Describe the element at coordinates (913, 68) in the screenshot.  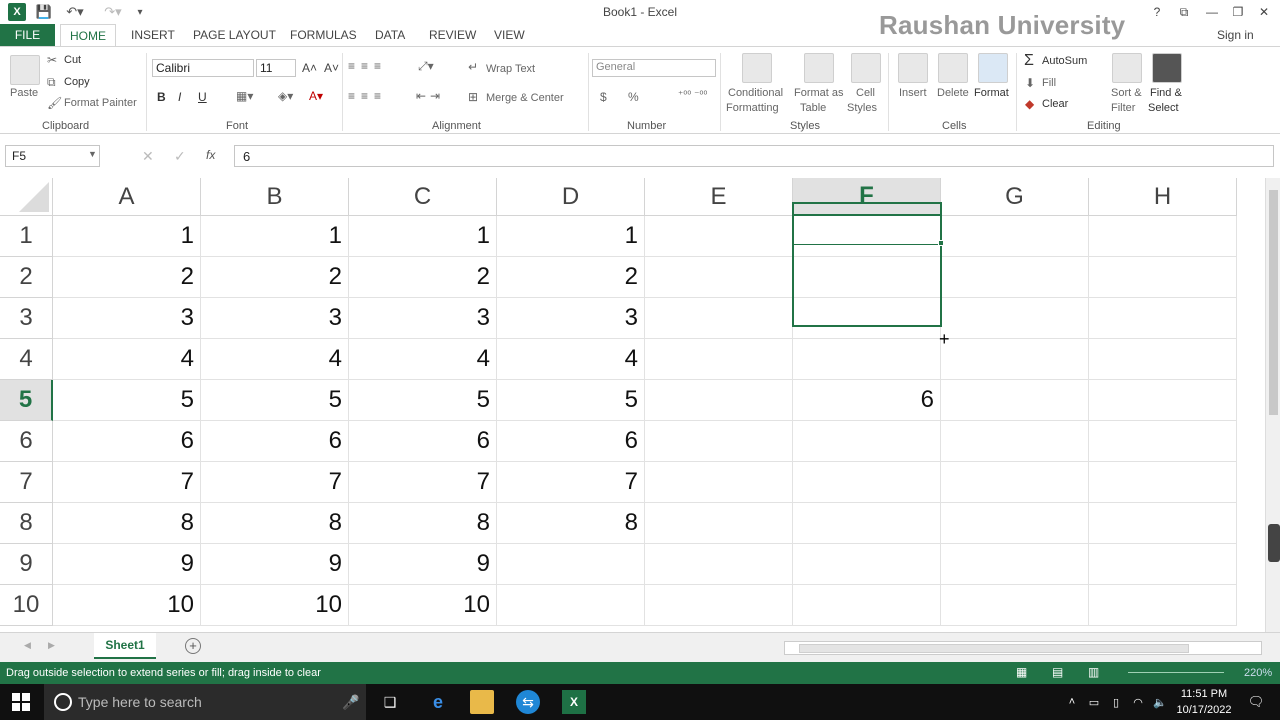
I see `insert-cells-icon` at that location.